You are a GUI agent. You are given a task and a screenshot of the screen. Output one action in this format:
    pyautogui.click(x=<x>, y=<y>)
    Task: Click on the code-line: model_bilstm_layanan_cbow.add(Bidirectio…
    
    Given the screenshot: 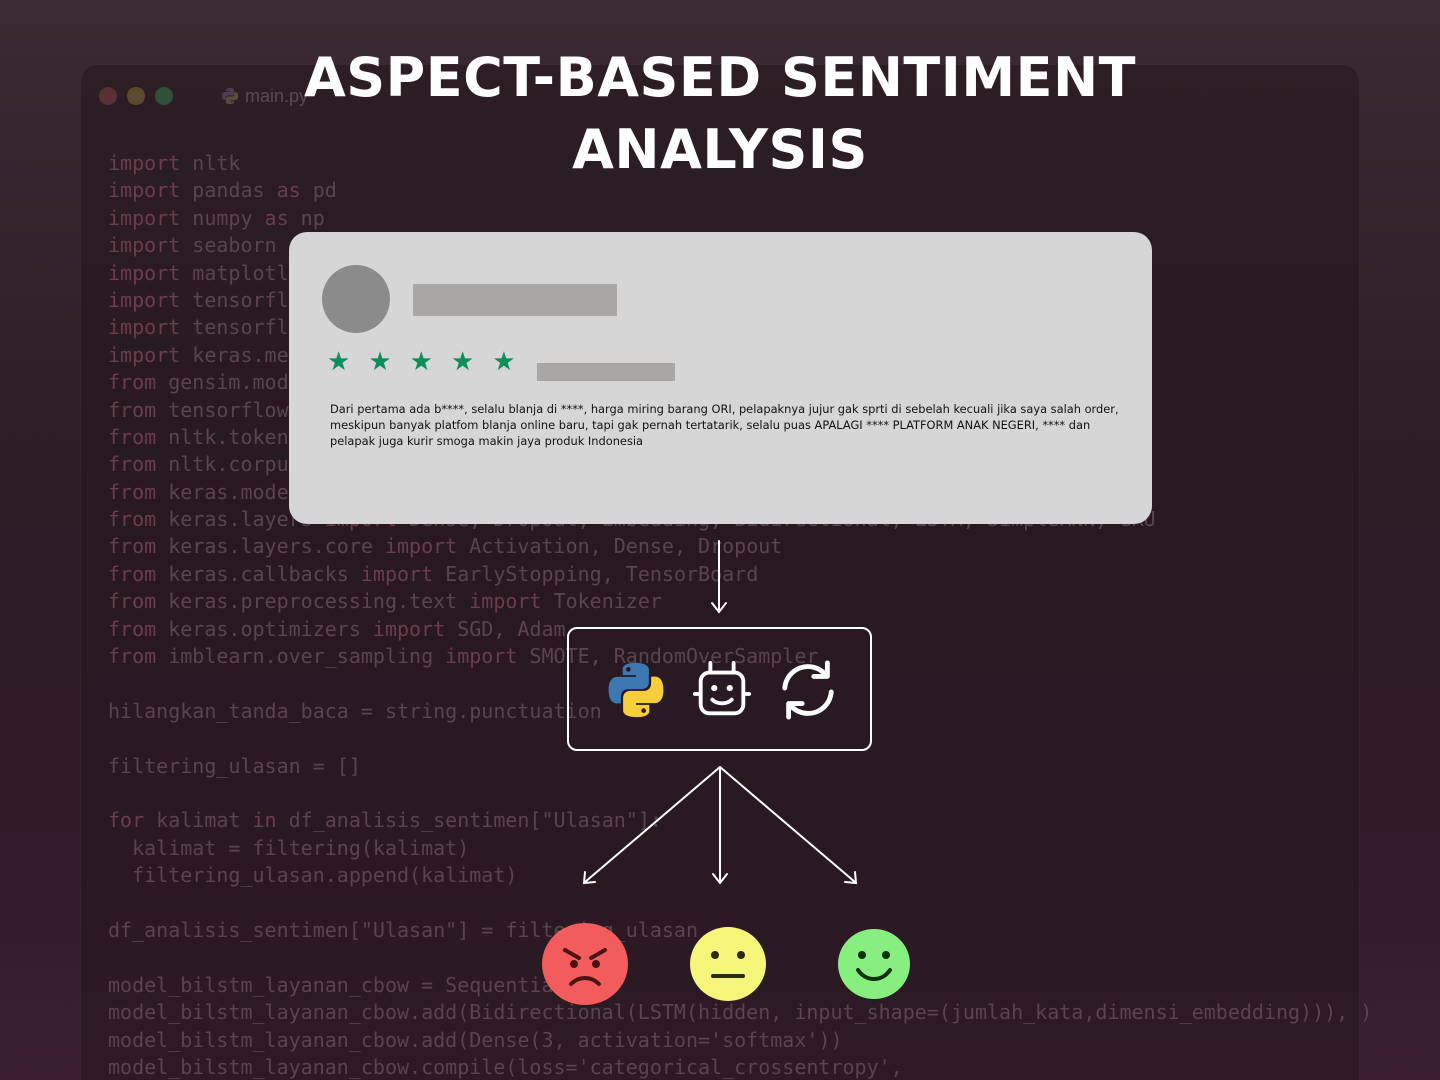 What is the action you would take?
    pyautogui.click(x=740, y=1012)
    